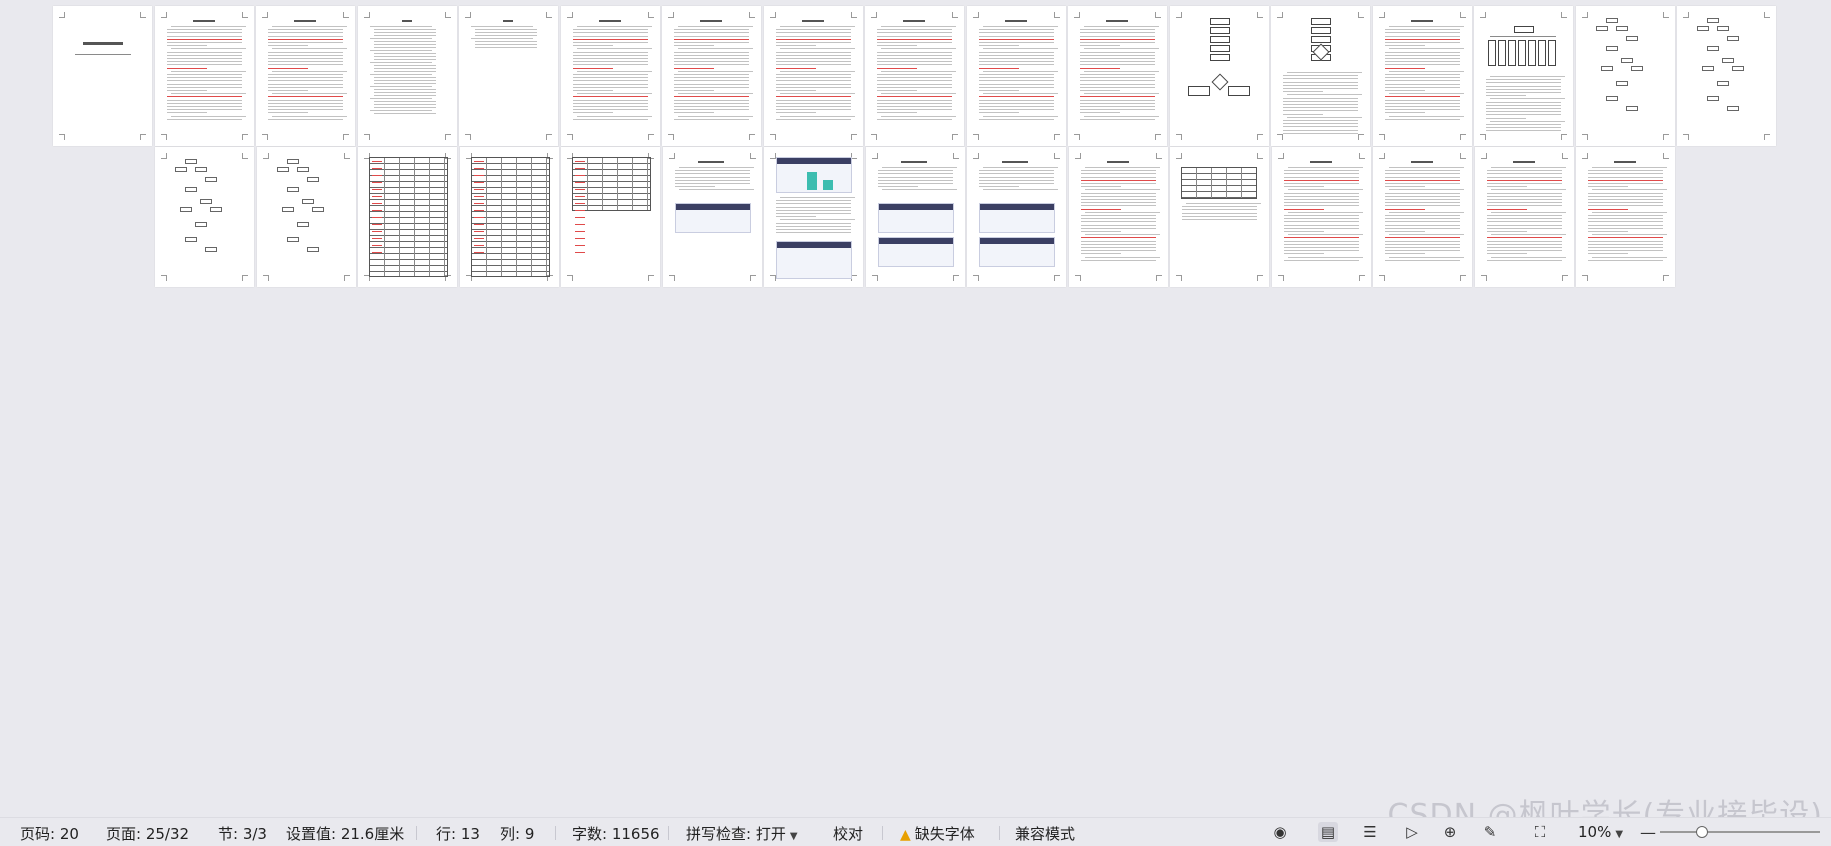 This screenshot has width=1831, height=846. I want to click on page-count-indicator: 页面: 25/32, so click(147, 833).